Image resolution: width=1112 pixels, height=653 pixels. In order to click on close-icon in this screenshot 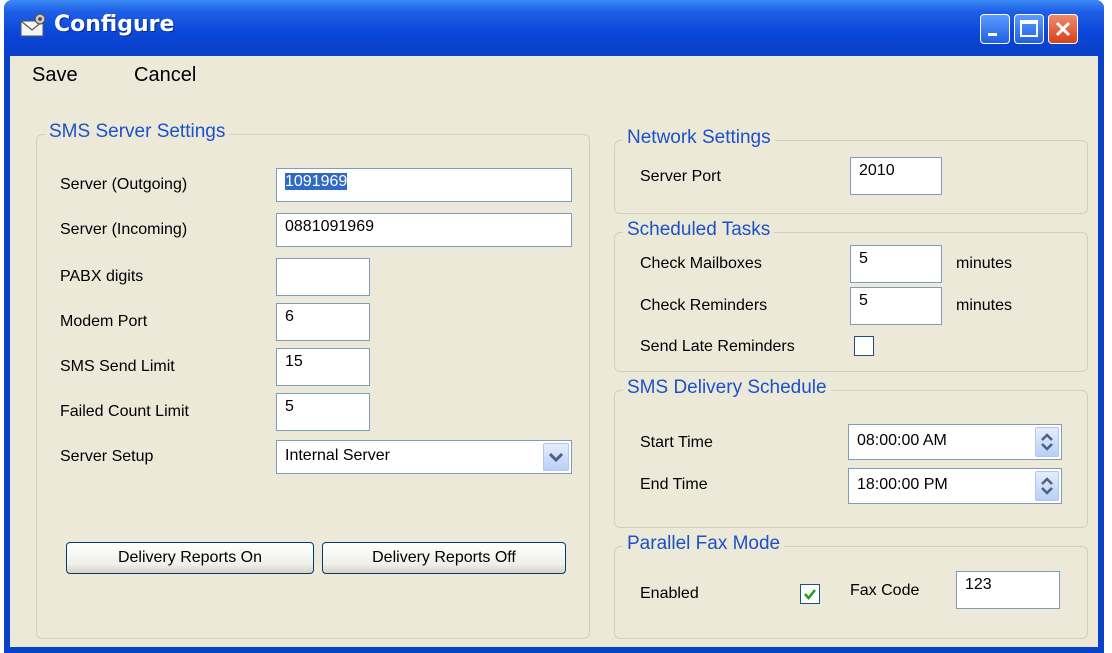, I will do `click(1063, 29)`.